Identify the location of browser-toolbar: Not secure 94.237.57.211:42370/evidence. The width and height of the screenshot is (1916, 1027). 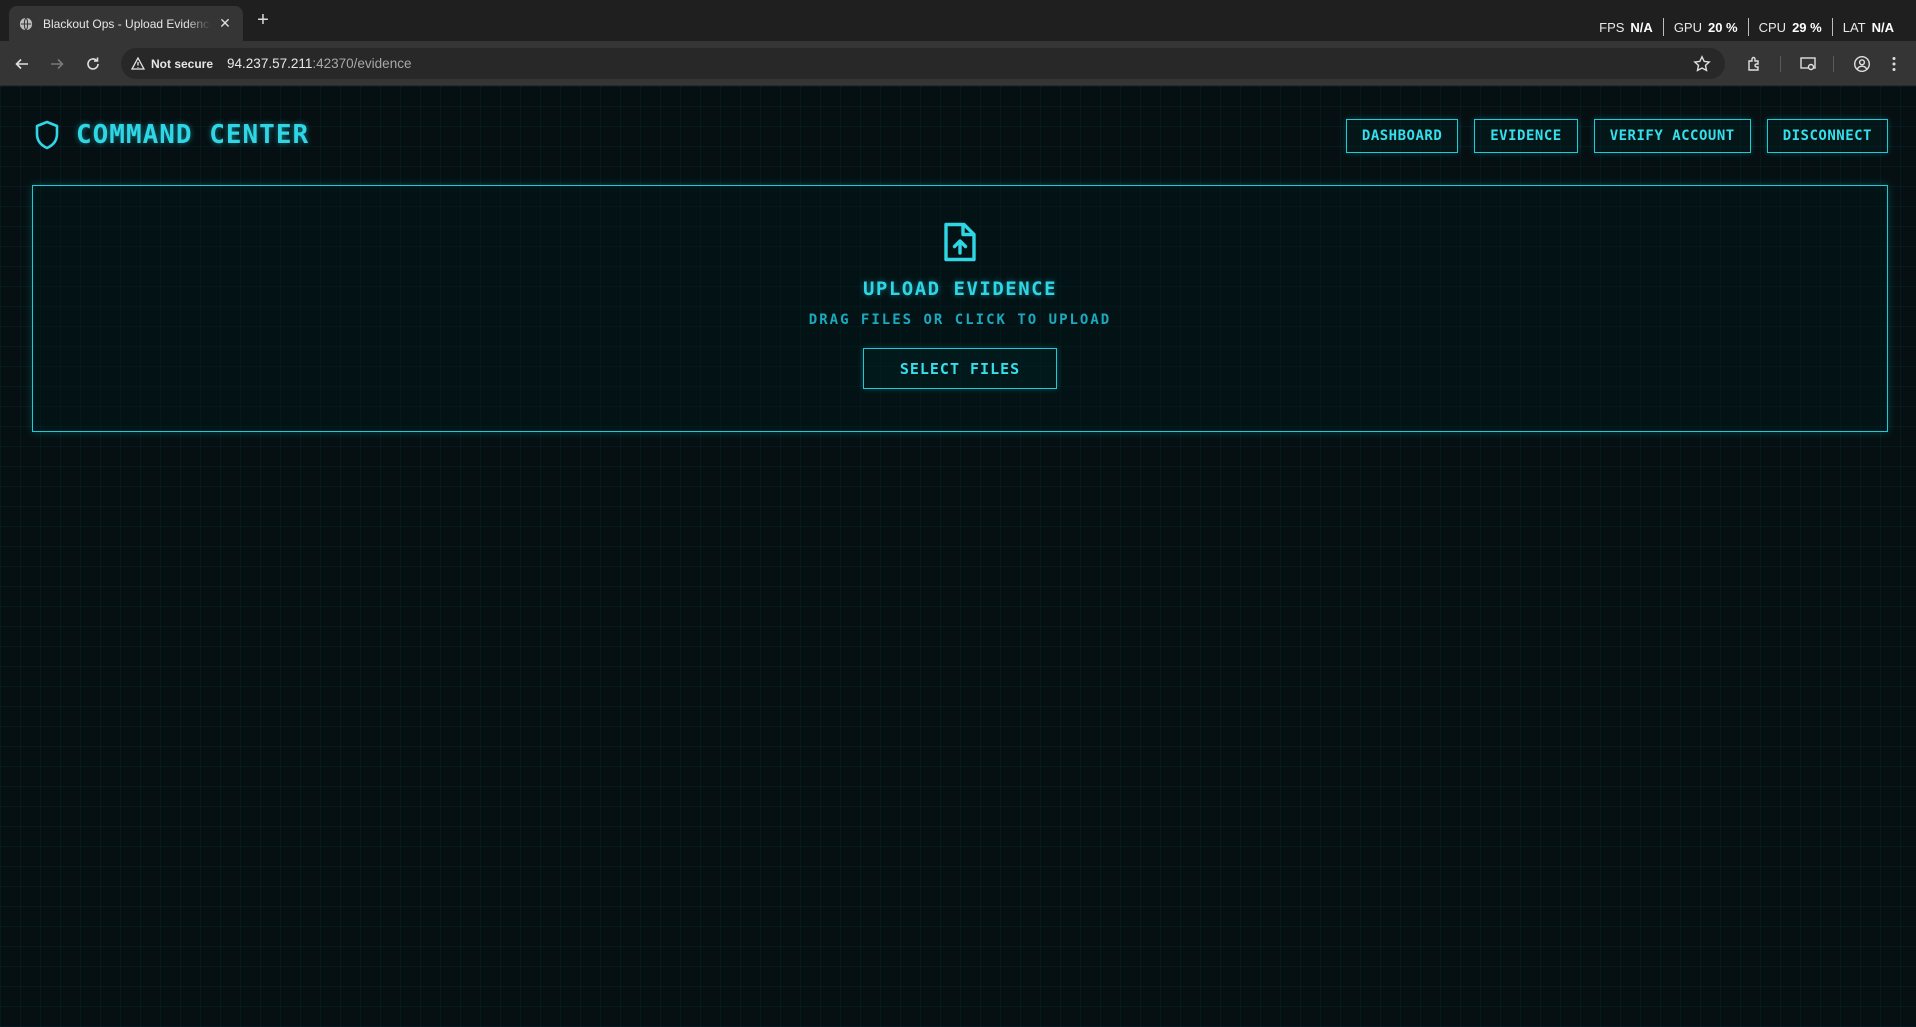
(958, 63).